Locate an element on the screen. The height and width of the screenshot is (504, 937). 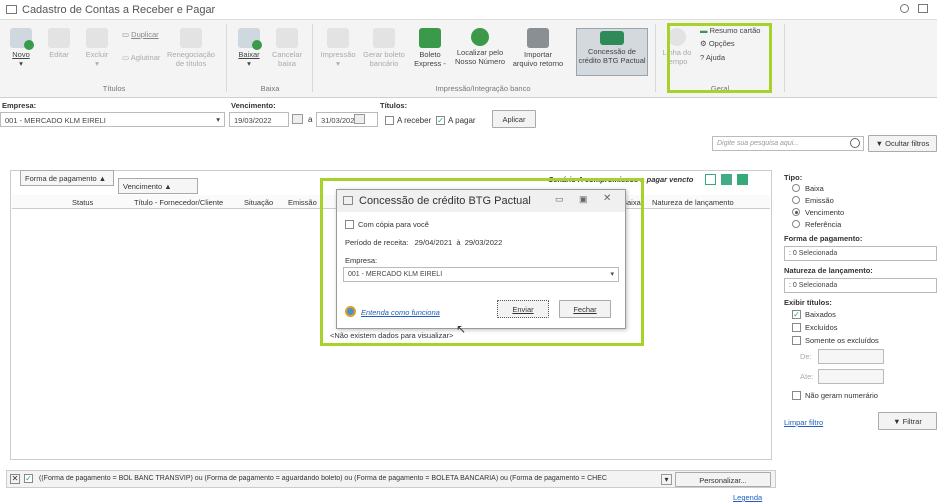
gerar-boleto-button: Gerar boleto bancário is located at coordinates (384, 48).